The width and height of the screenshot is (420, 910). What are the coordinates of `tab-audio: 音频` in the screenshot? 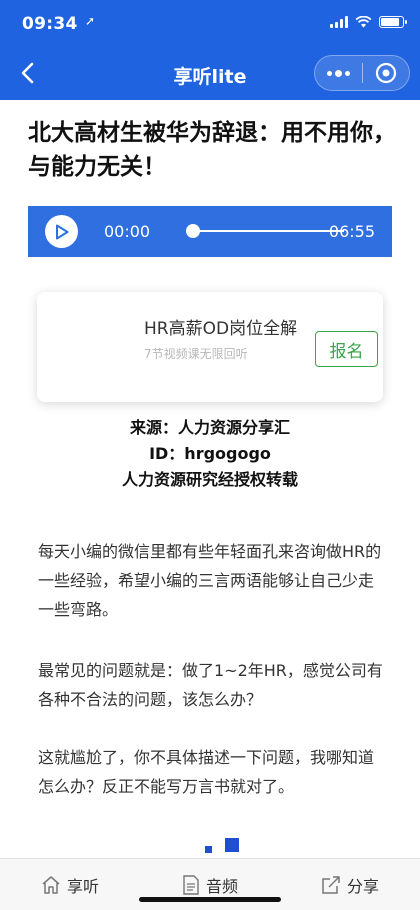 It's located at (210, 885).